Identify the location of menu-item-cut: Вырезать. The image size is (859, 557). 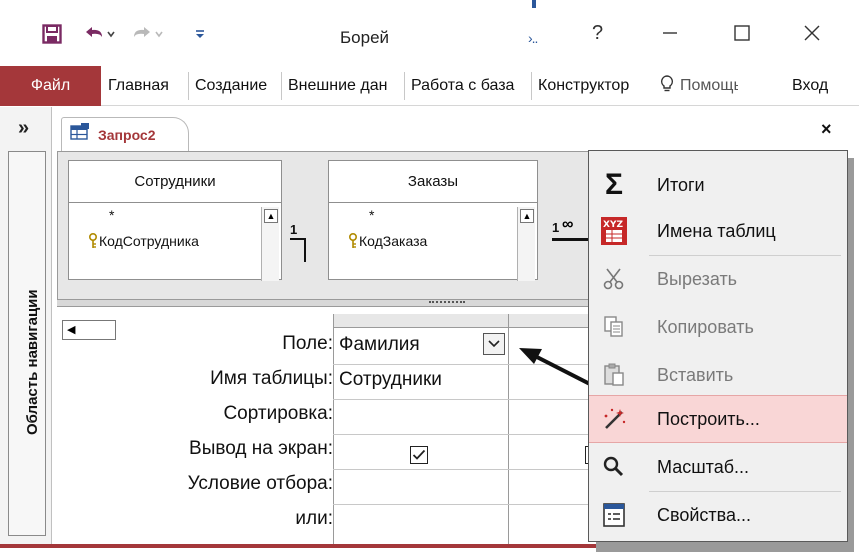
(718, 279).